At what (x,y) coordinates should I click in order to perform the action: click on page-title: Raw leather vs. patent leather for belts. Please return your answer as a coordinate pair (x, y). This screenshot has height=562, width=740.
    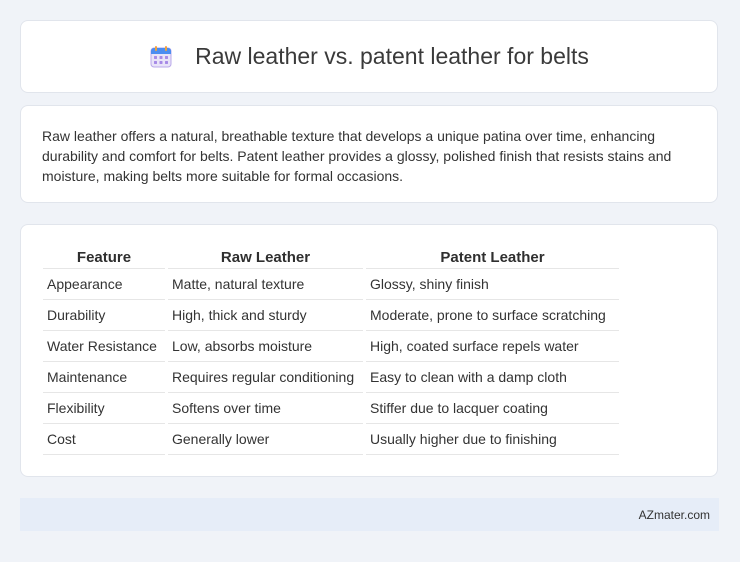
    Looking at the image, I should click on (392, 56).